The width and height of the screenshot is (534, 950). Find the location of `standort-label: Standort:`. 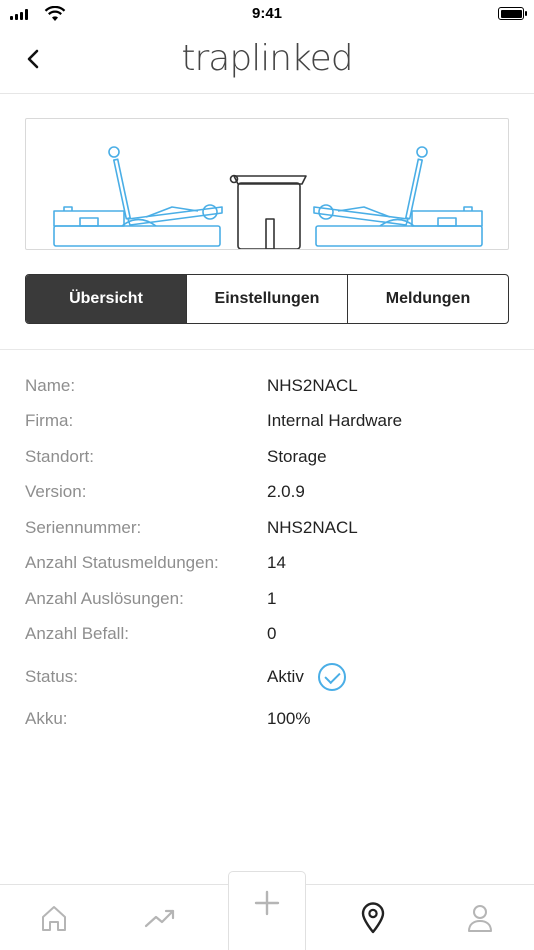

standort-label: Standort: is located at coordinates (59, 456).